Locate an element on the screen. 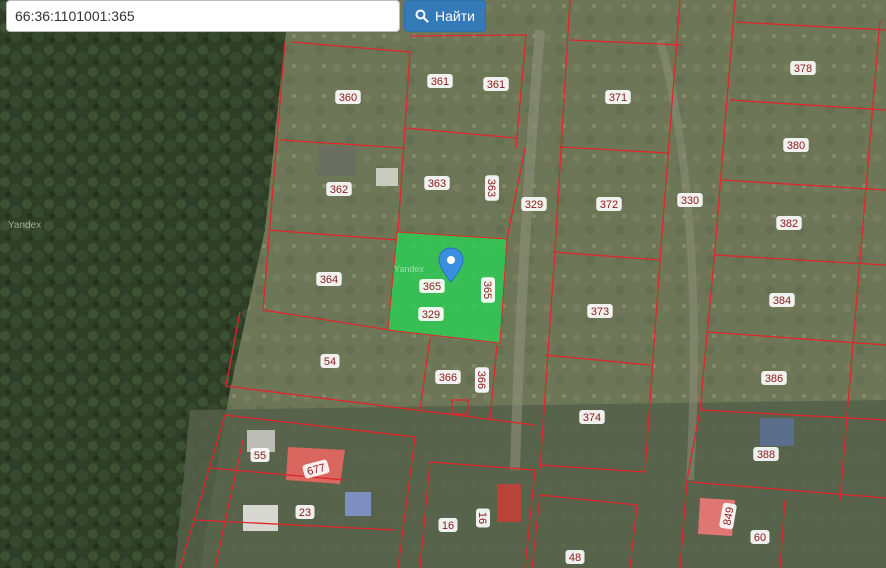 This screenshot has width=886, height=568. building-red-roof is located at coordinates (509, 503).